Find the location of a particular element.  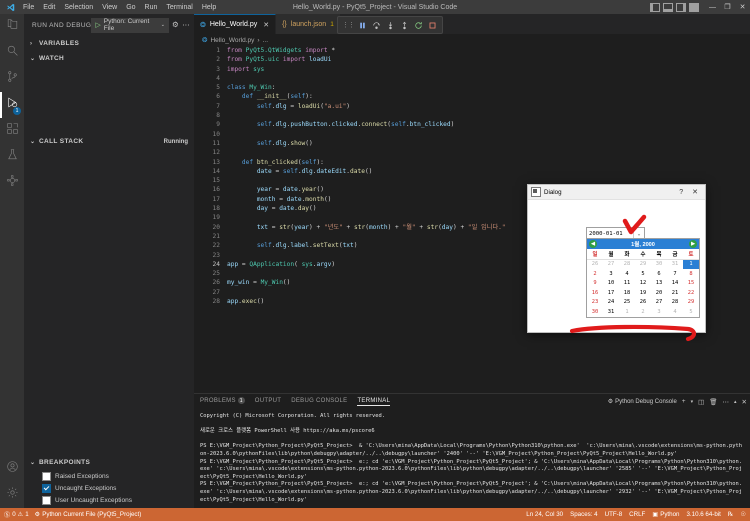

indentation-status: Spaces: 4 is located at coordinates (584, 514).